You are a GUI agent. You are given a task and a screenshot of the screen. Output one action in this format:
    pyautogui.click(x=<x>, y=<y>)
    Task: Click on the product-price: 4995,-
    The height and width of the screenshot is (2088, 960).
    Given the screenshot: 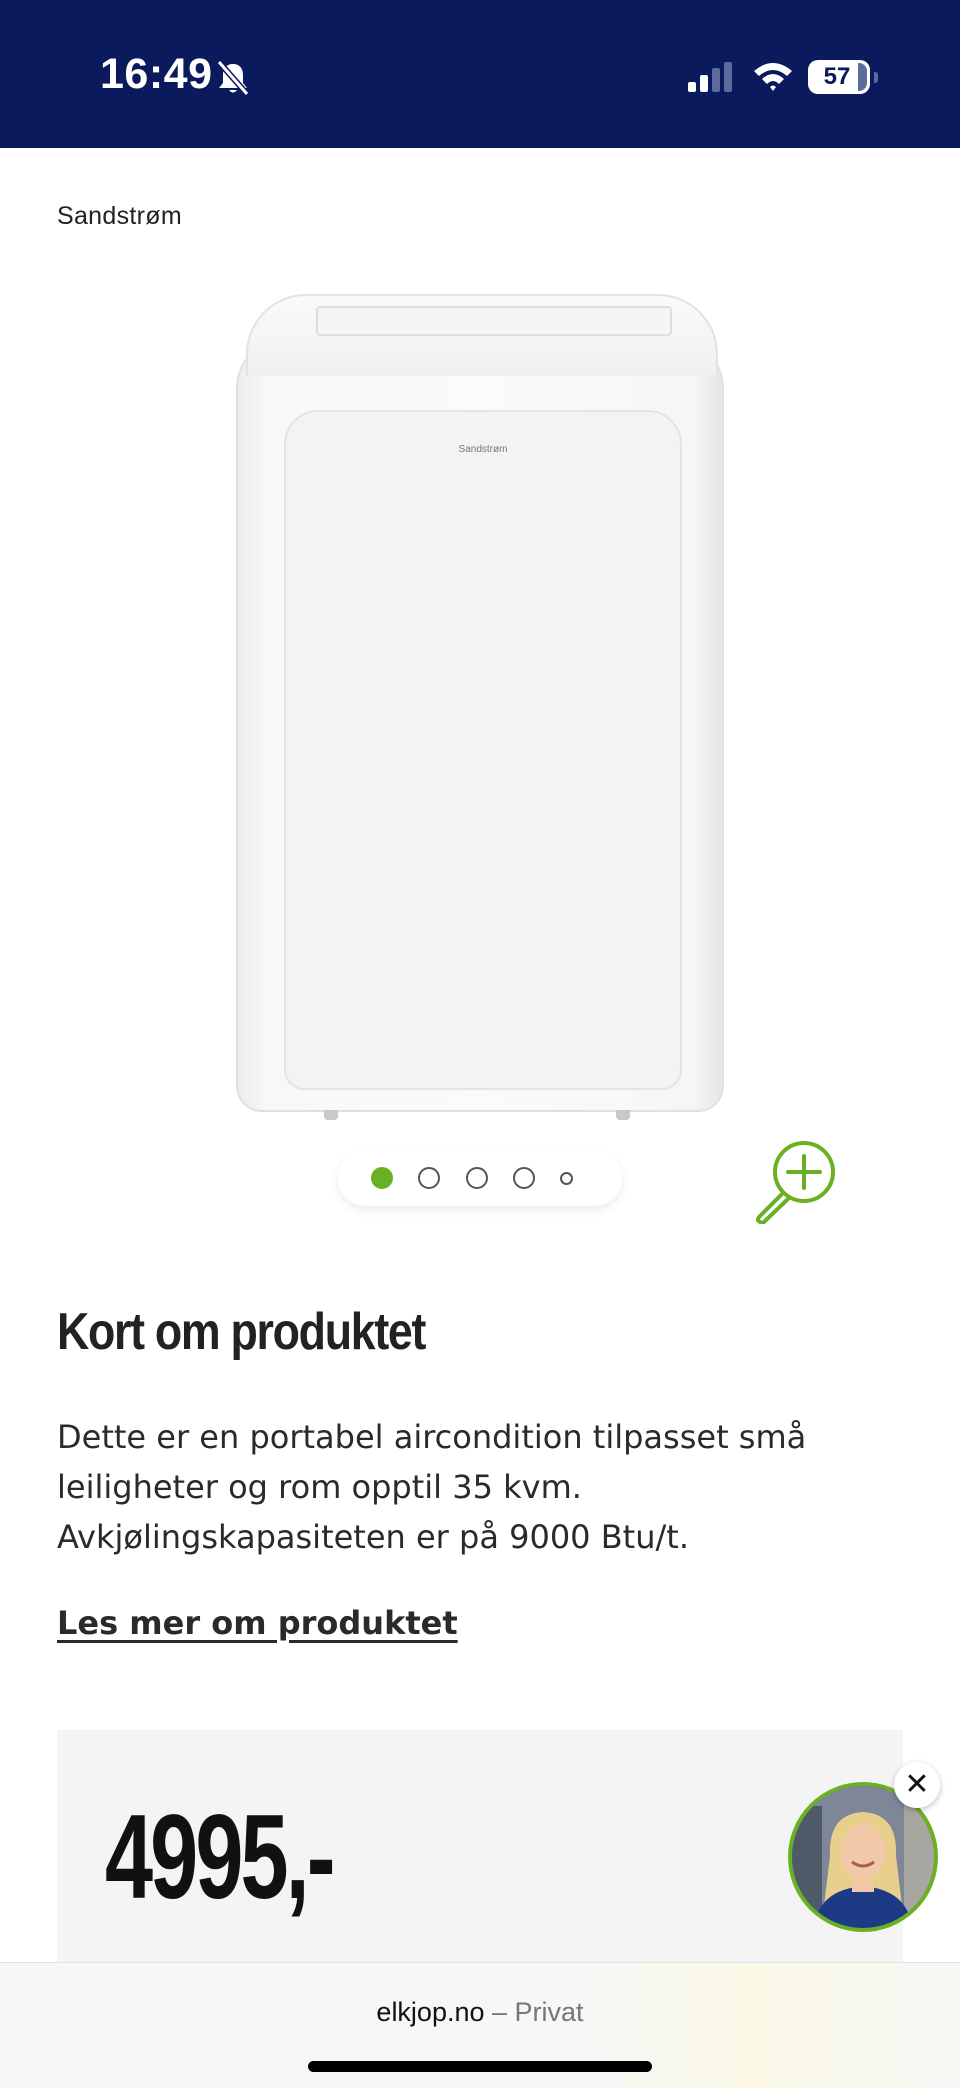 What is the action you would take?
    pyautogui.click(x=220, y=1857)
    